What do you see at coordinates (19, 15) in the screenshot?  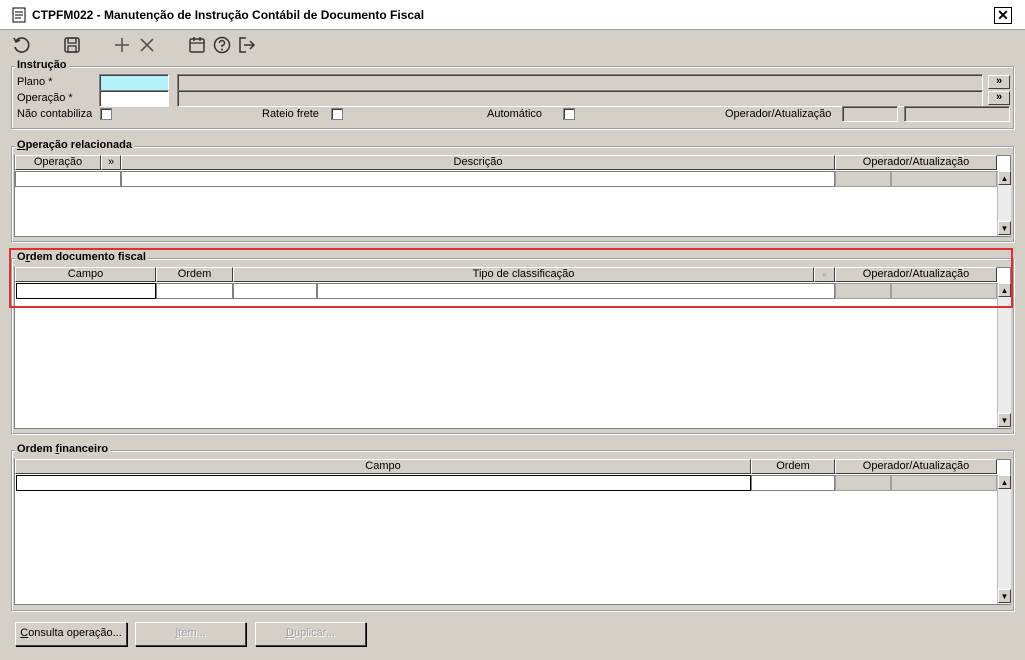 I see `document-icon` at bounding box center [19, 15].